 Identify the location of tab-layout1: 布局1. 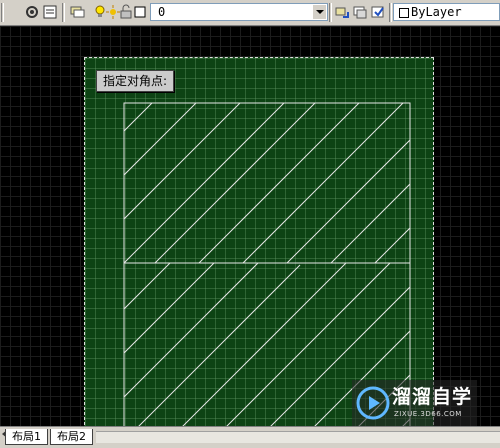
(26, 437).